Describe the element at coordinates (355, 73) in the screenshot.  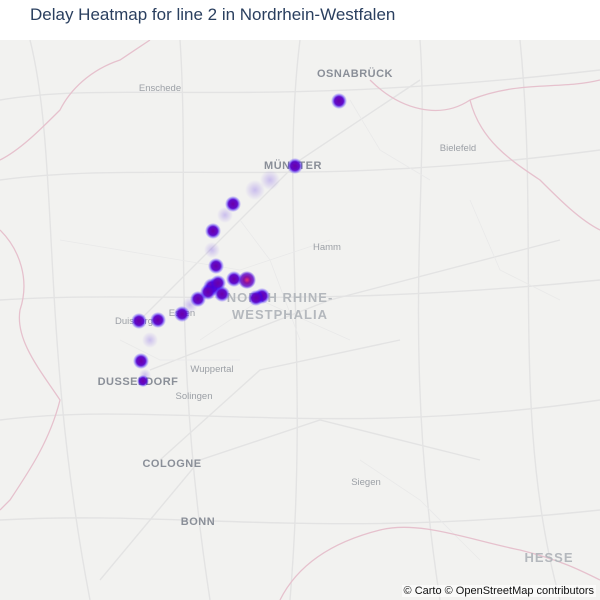
I see `place-label-osnabrueck: OSNABRÜCK` at that location.